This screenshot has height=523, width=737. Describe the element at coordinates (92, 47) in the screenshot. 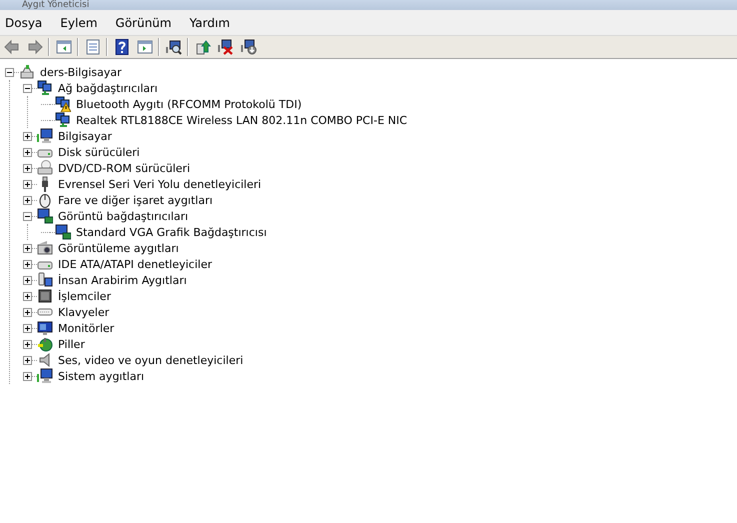

I see `properties-icon` at that location.